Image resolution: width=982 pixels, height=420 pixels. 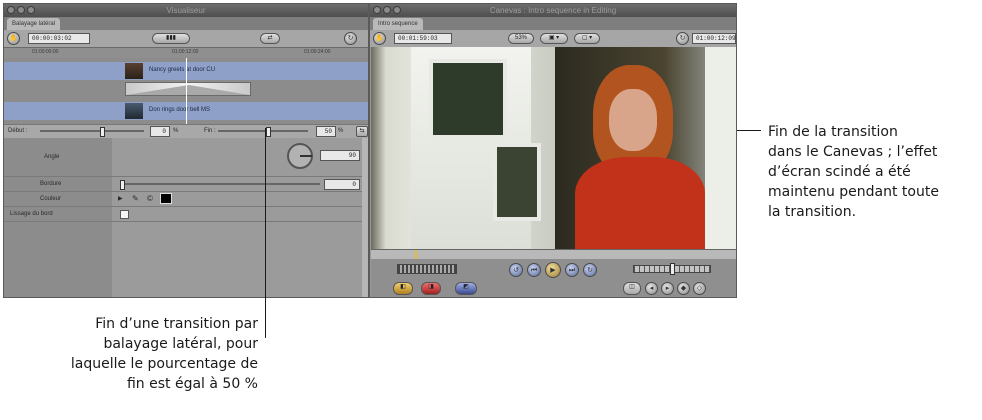 What do you see at coordinates (306, 156) in the screenshot?
I see `angle-dial-needle` at bounding box center [306, 156].